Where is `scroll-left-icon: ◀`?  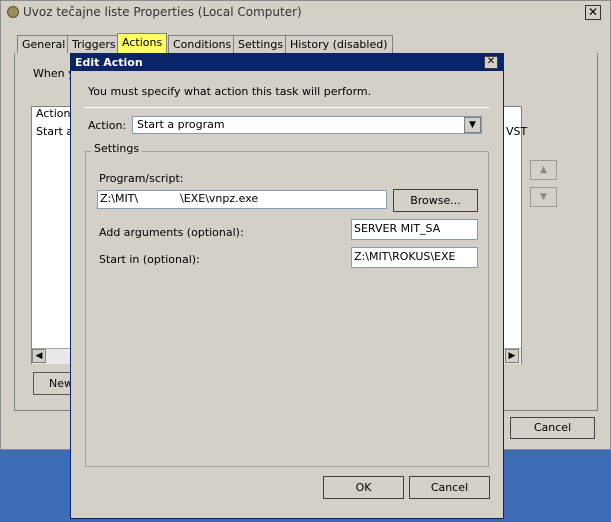
scroll-left-icon: ◀ is located at coordinates (39, 356).